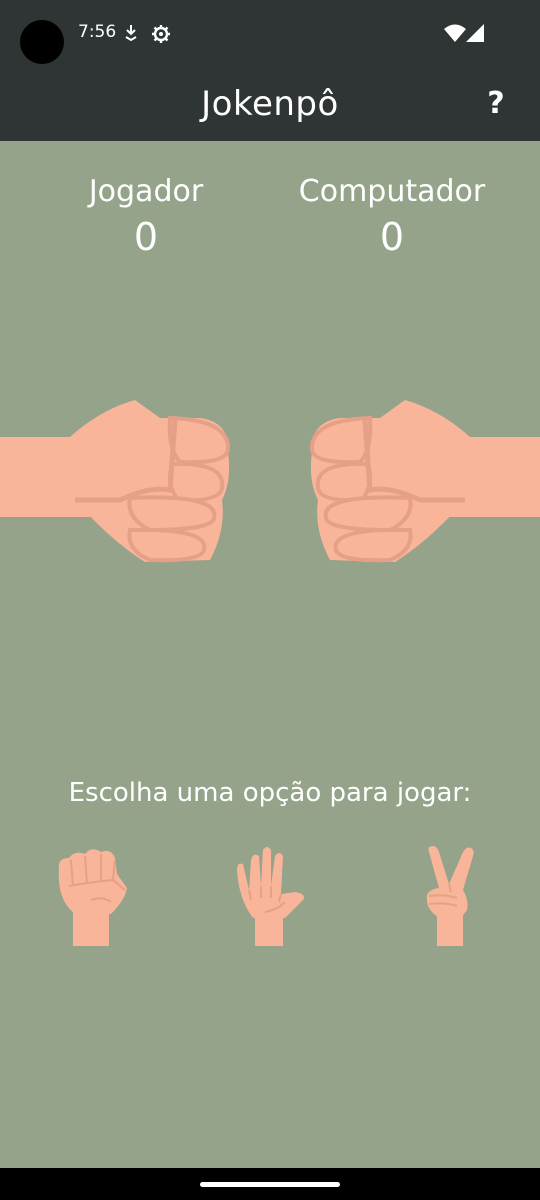 The height and width of the screenshot is (1200, 540). What do you see at coordinates (115, 481) in the screenshot?
I see `player-fist-icon` at bounding box center [115, 481].